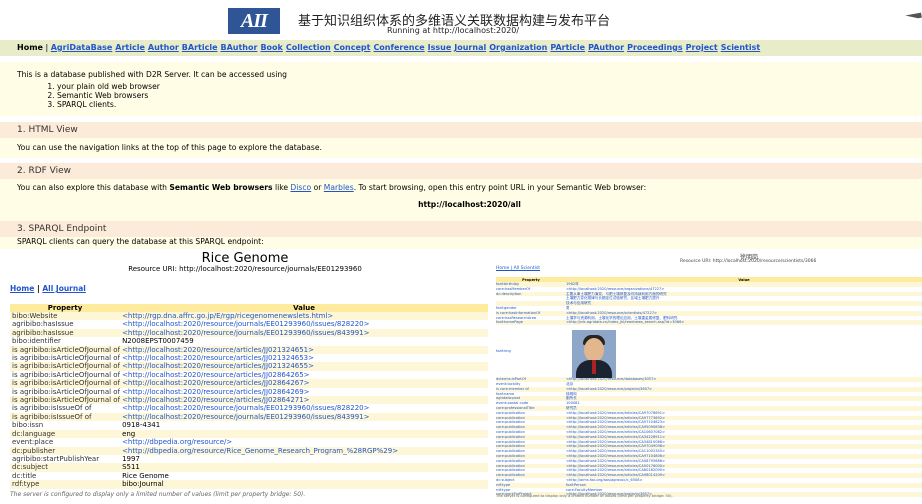 Image resolution: width=922 pixels, height=504 pixels. I want to click on table-row: foaf:img, so click(709, 351).